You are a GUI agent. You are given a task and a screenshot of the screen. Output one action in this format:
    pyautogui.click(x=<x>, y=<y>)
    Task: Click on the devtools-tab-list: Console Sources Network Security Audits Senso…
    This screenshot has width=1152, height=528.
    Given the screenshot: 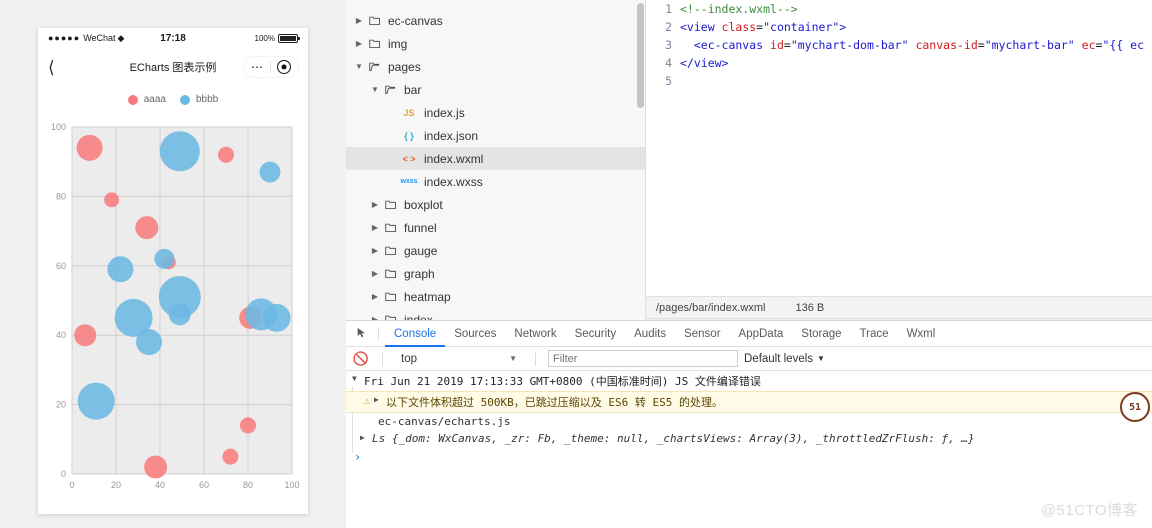 What is the action you would take?
    pyautogui.click(x=664, y=334)
    